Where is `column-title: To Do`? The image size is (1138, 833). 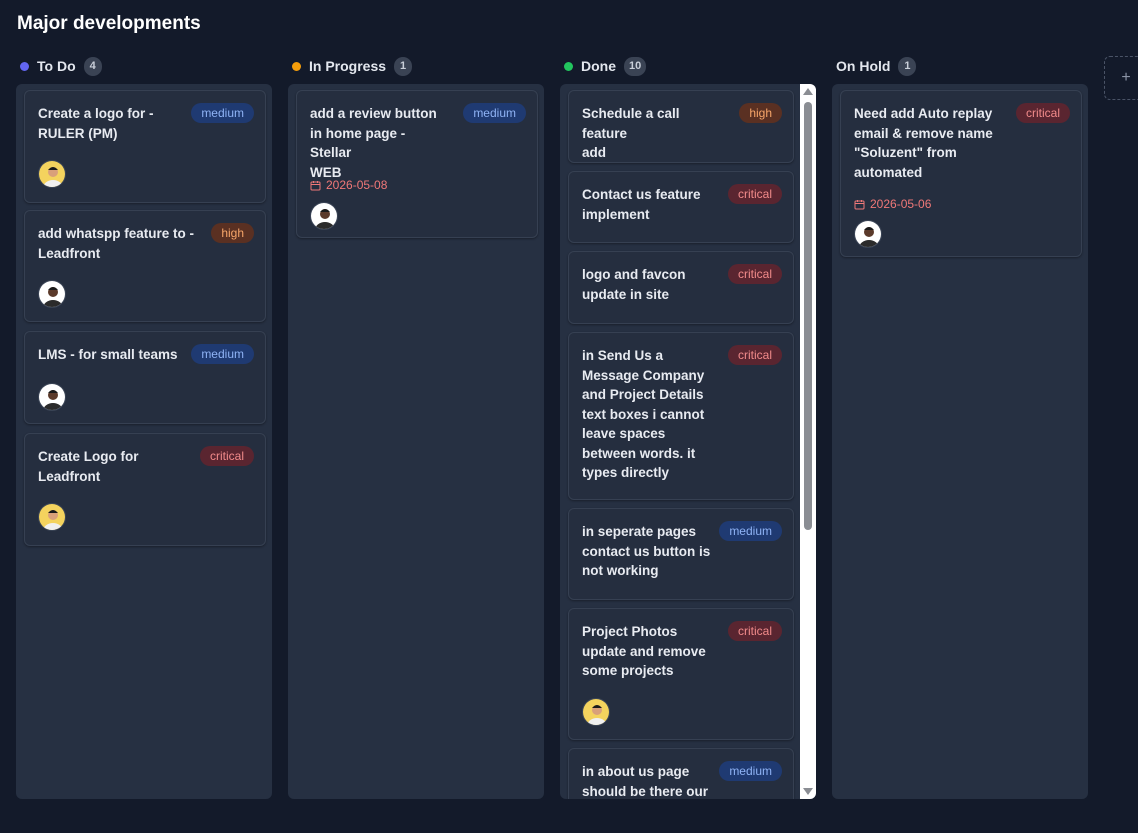 column-title: To Do is located at coordinates (56, 66).